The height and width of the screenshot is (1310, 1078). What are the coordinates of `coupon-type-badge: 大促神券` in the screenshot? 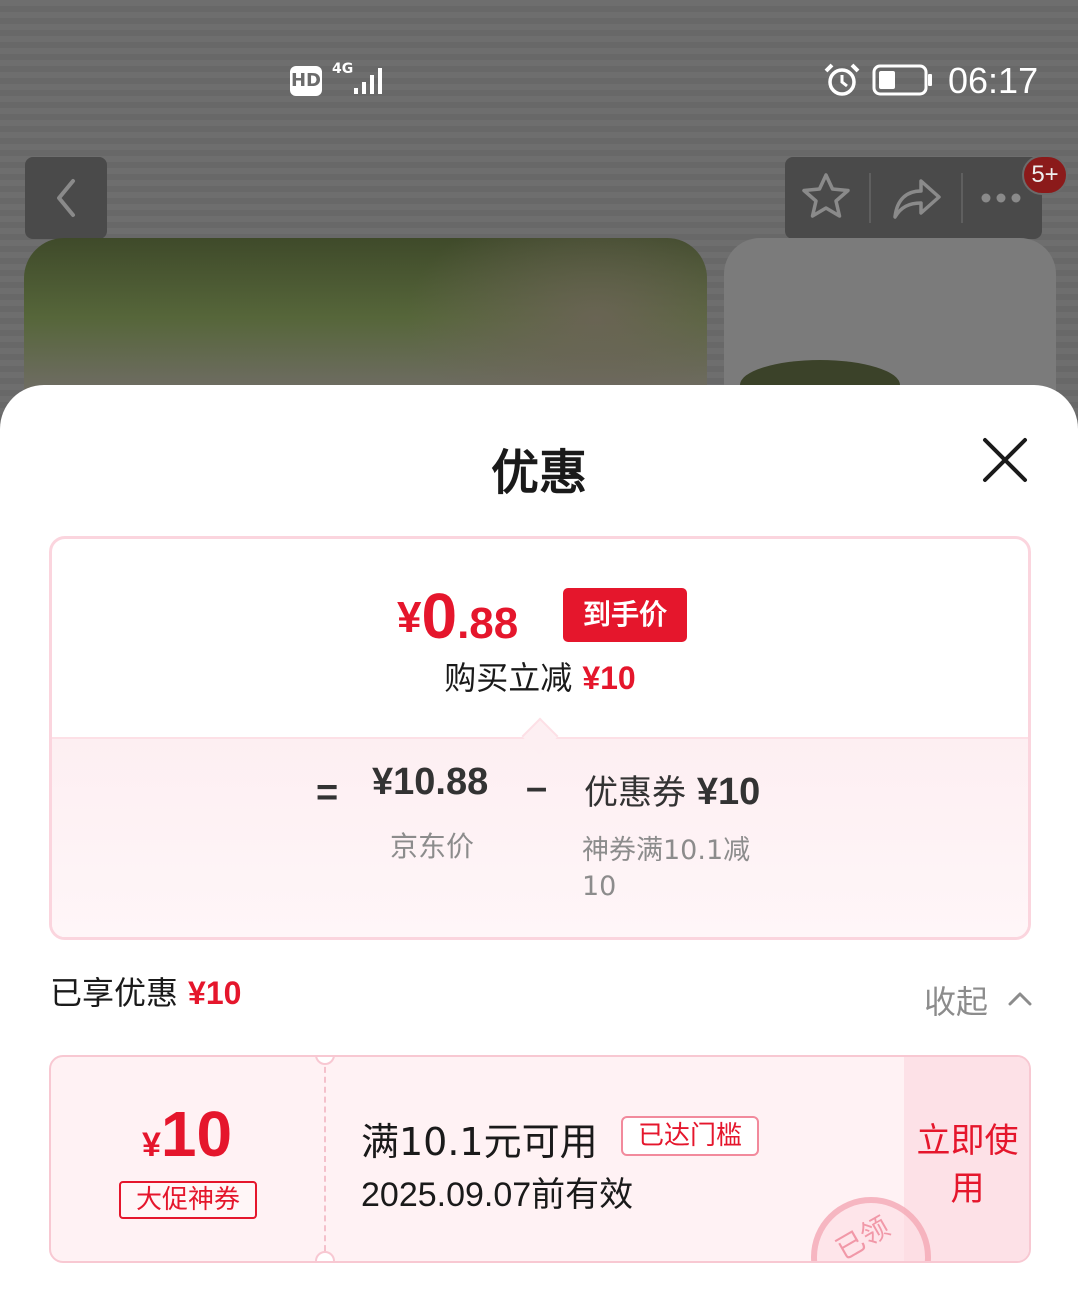 It's located at (188, 1200).